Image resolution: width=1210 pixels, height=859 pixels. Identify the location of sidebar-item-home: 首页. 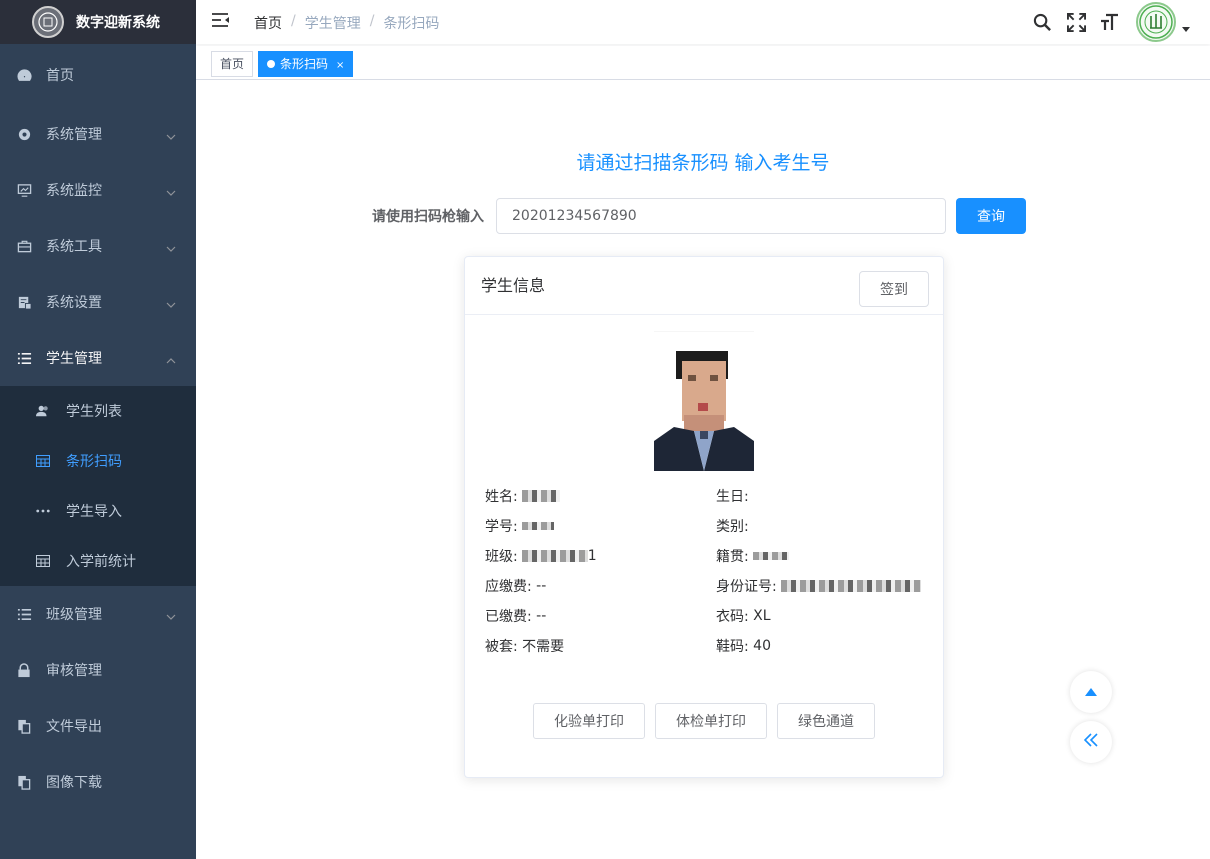
(98, 75).